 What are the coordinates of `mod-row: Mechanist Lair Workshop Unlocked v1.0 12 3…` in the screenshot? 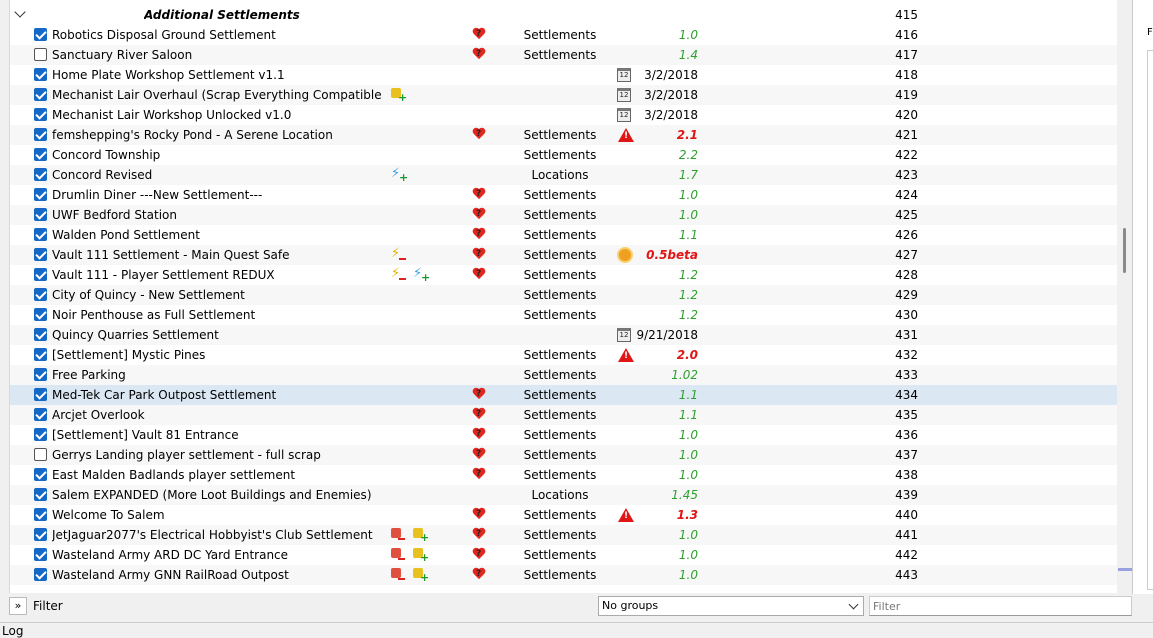 It's located at (563, 115).